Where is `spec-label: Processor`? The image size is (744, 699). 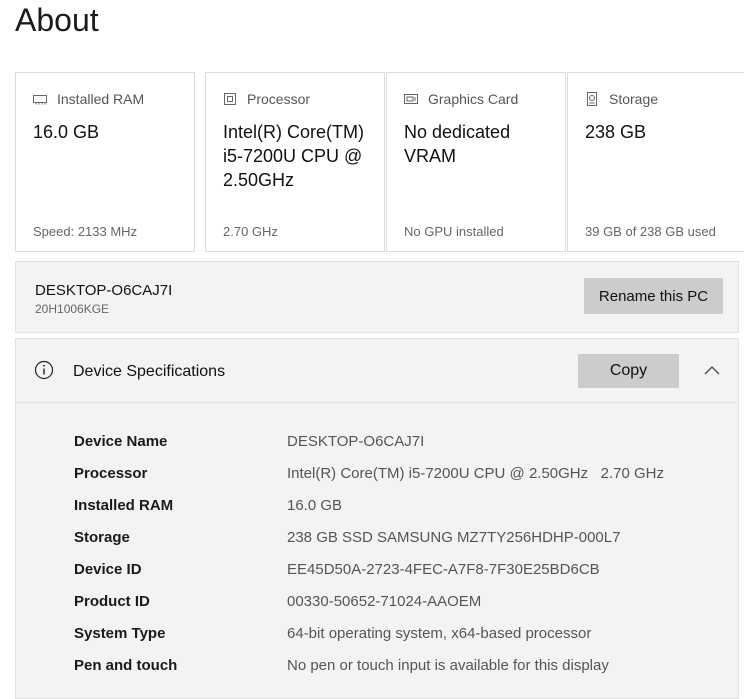 spec-label: Processor is located at coordinates (111, 473).